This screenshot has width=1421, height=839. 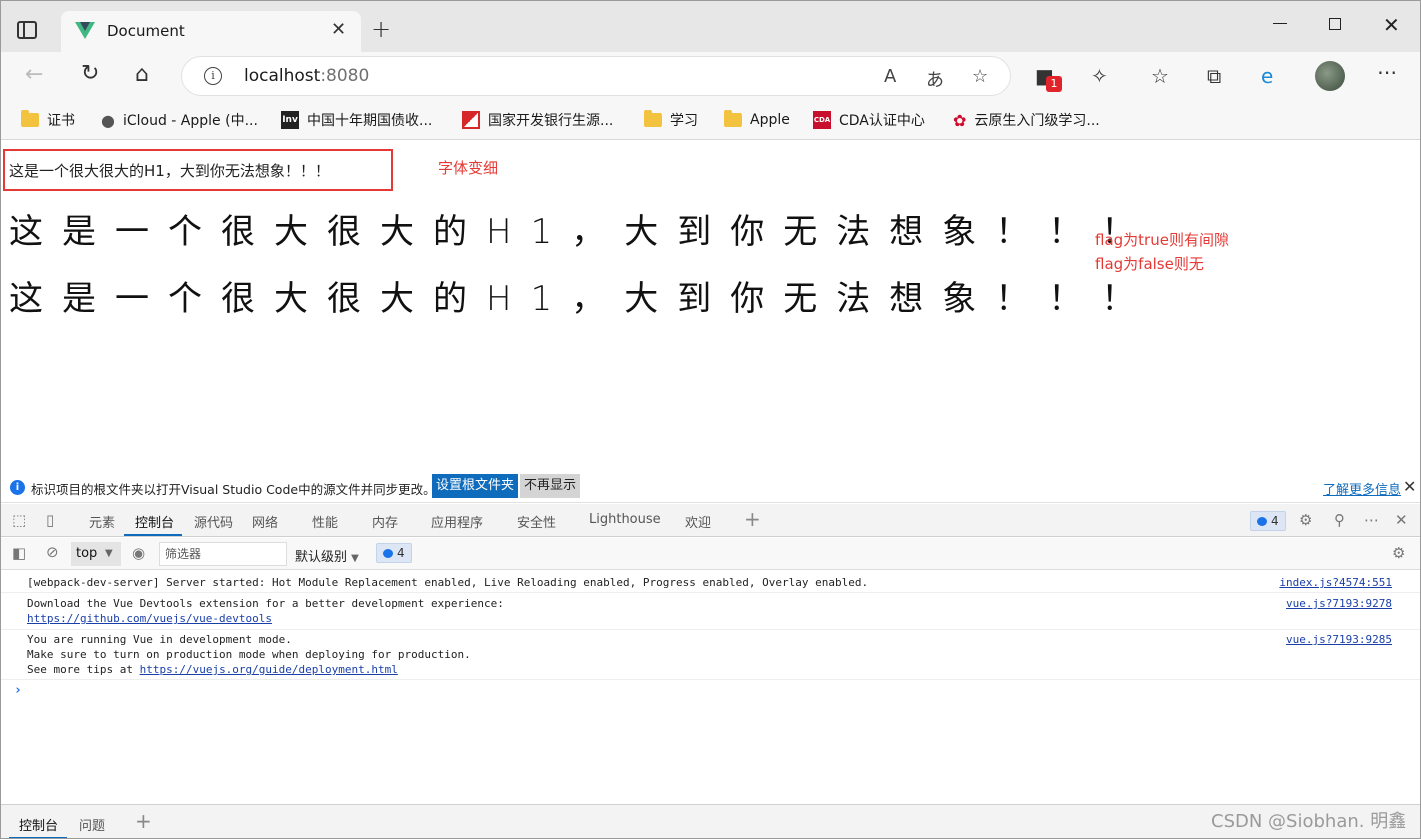 I want to click on huawei-icon: ✿, so click(x=960, y=120).